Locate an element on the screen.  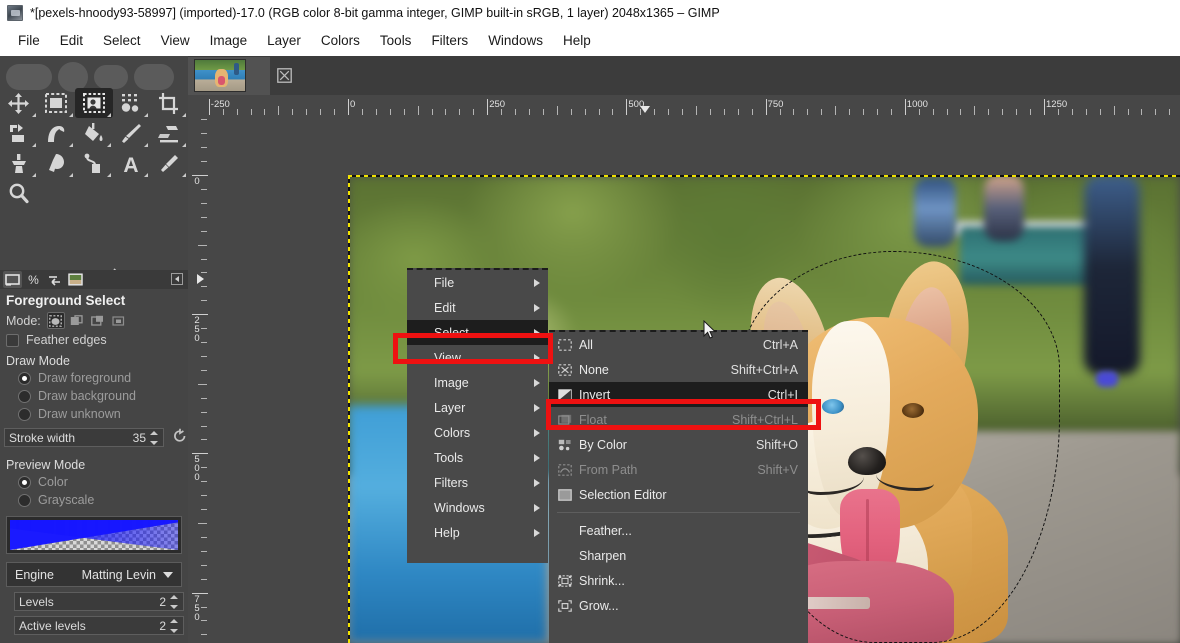
vertical-ruler: 0 250 500 750 is located at coordinates (198, 379).